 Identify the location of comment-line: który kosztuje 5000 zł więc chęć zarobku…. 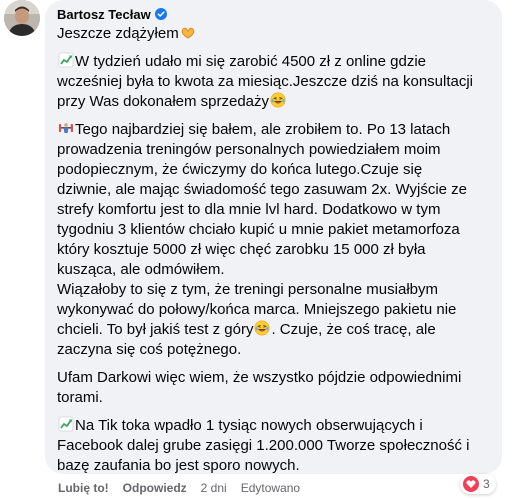
(273, 250).